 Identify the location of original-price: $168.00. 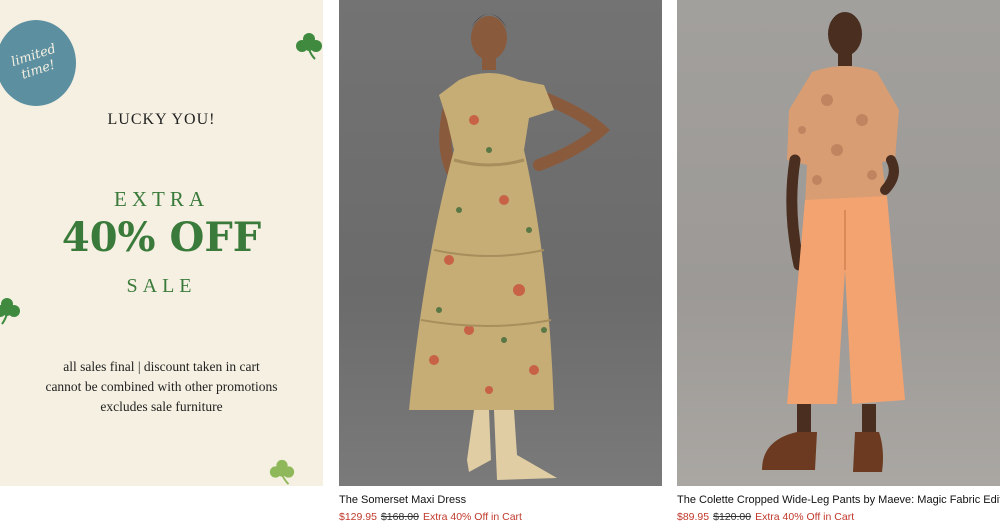
(399, 517).